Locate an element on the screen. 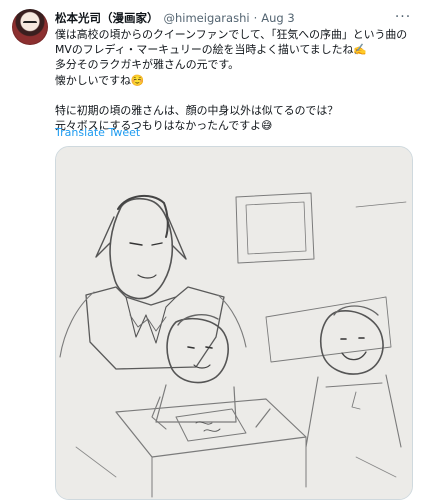 This screenshot has height=500, width=421. tweet-text-line: MVのフレディ・マーキュリーの絵を当時よく描いてましたね✍️ is located at coordinates (211, 50).